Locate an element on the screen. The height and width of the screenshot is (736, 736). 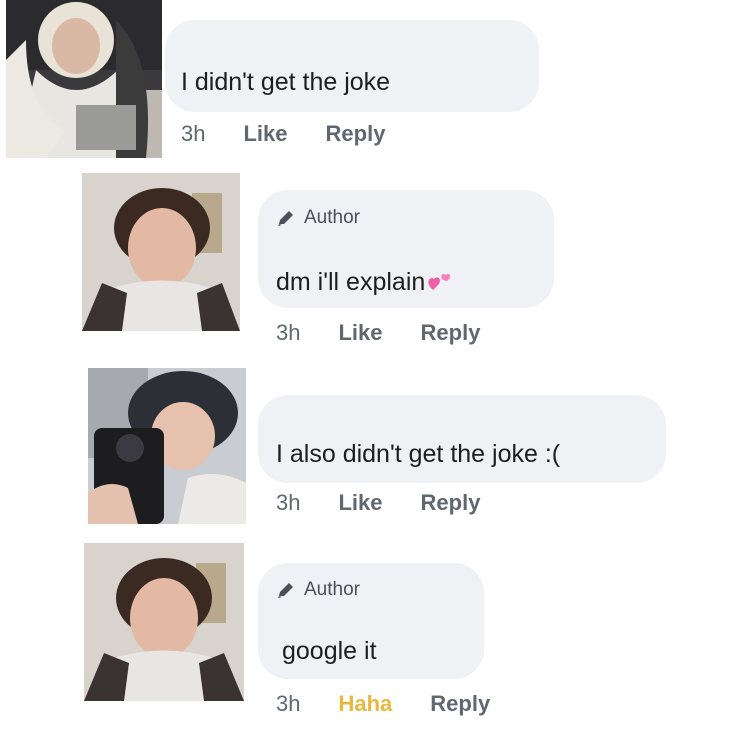
comment-text: dm i'll explain is located at coordinates (364, 282).